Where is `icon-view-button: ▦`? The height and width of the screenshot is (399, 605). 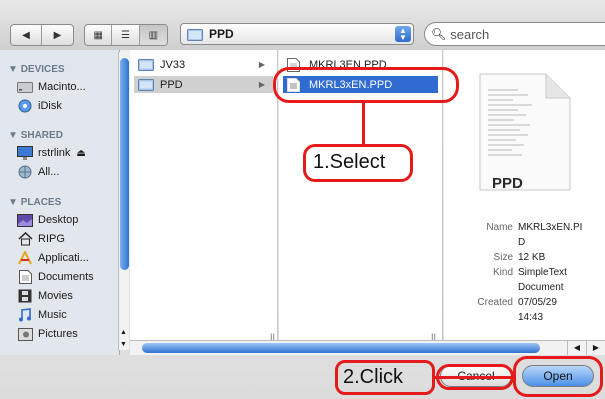 icon-view-button: ▦ is located at coordinates (99, 35).